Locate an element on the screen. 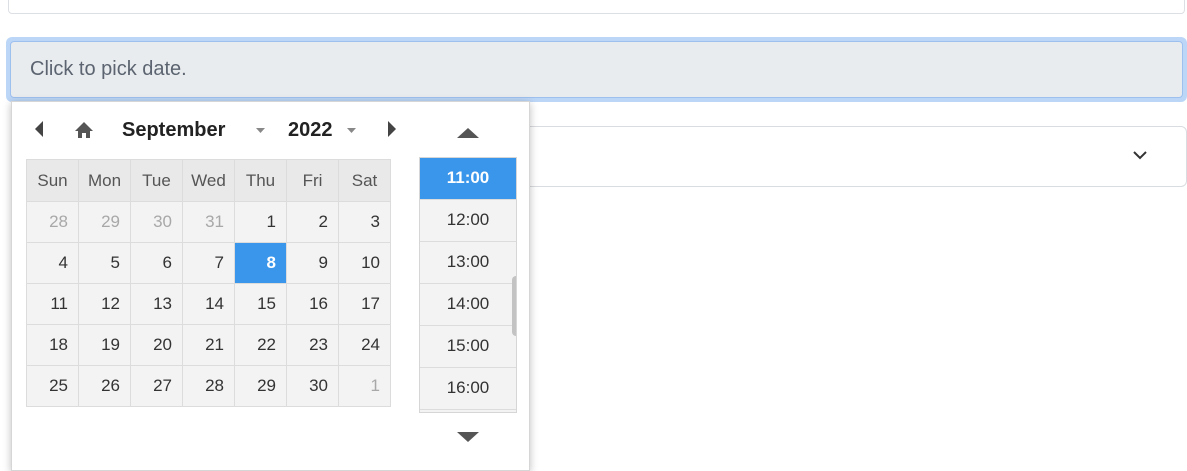 The image size is (1187, 471). year-caret-icon is located at coordinates (351, 131).